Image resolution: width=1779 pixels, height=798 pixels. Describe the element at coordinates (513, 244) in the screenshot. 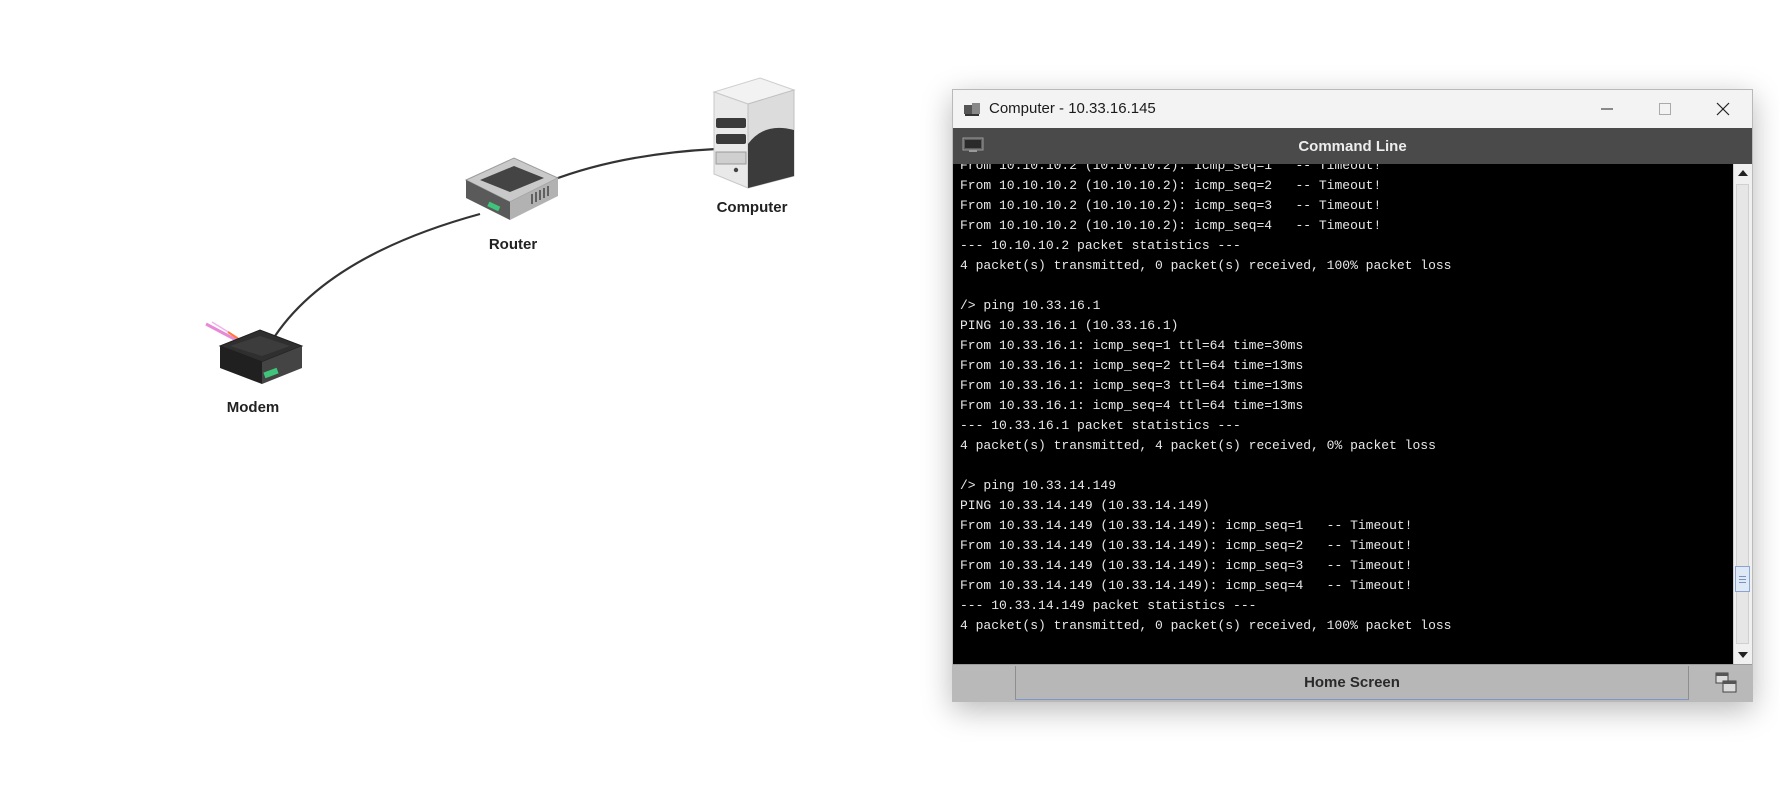

I see `device-label-router: Router` at that location.